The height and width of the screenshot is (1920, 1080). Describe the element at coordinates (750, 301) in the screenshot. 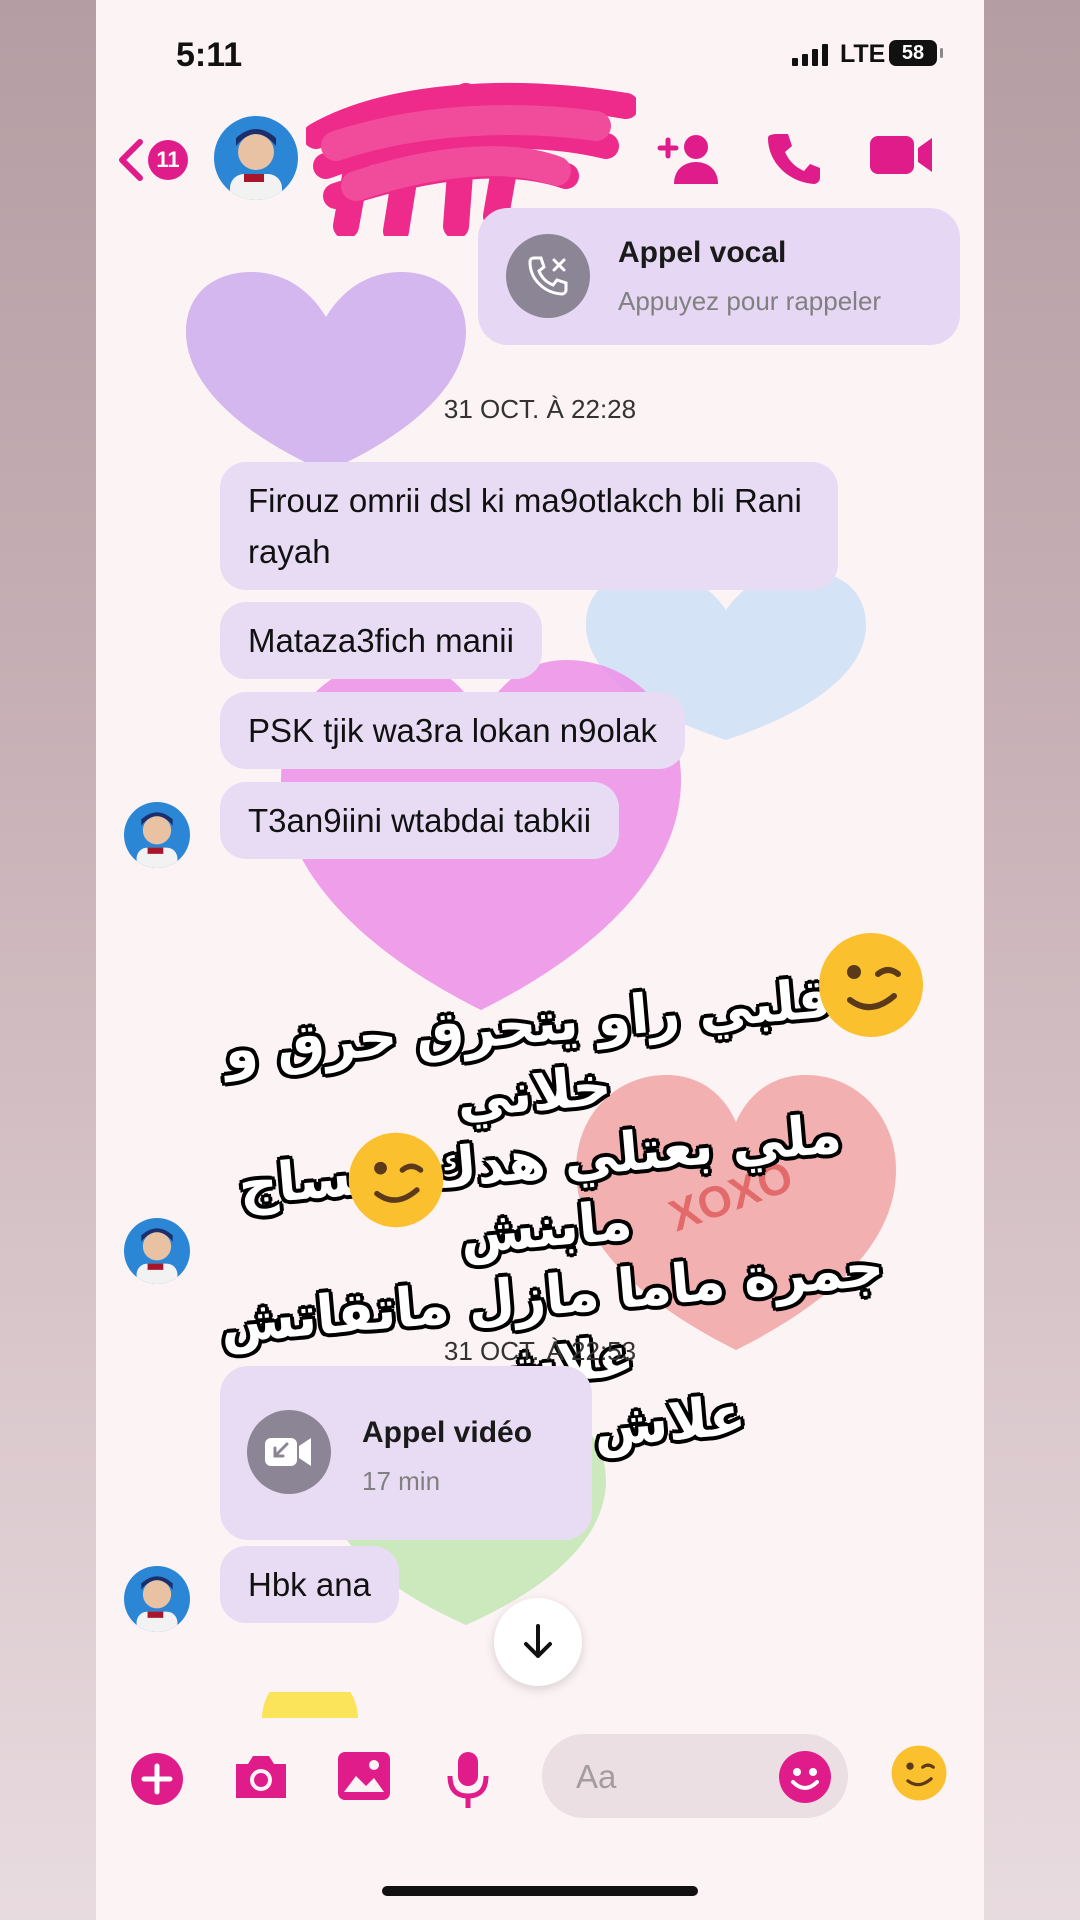

I see `call-subtitle: Appuyez pour rappeler` at that location.